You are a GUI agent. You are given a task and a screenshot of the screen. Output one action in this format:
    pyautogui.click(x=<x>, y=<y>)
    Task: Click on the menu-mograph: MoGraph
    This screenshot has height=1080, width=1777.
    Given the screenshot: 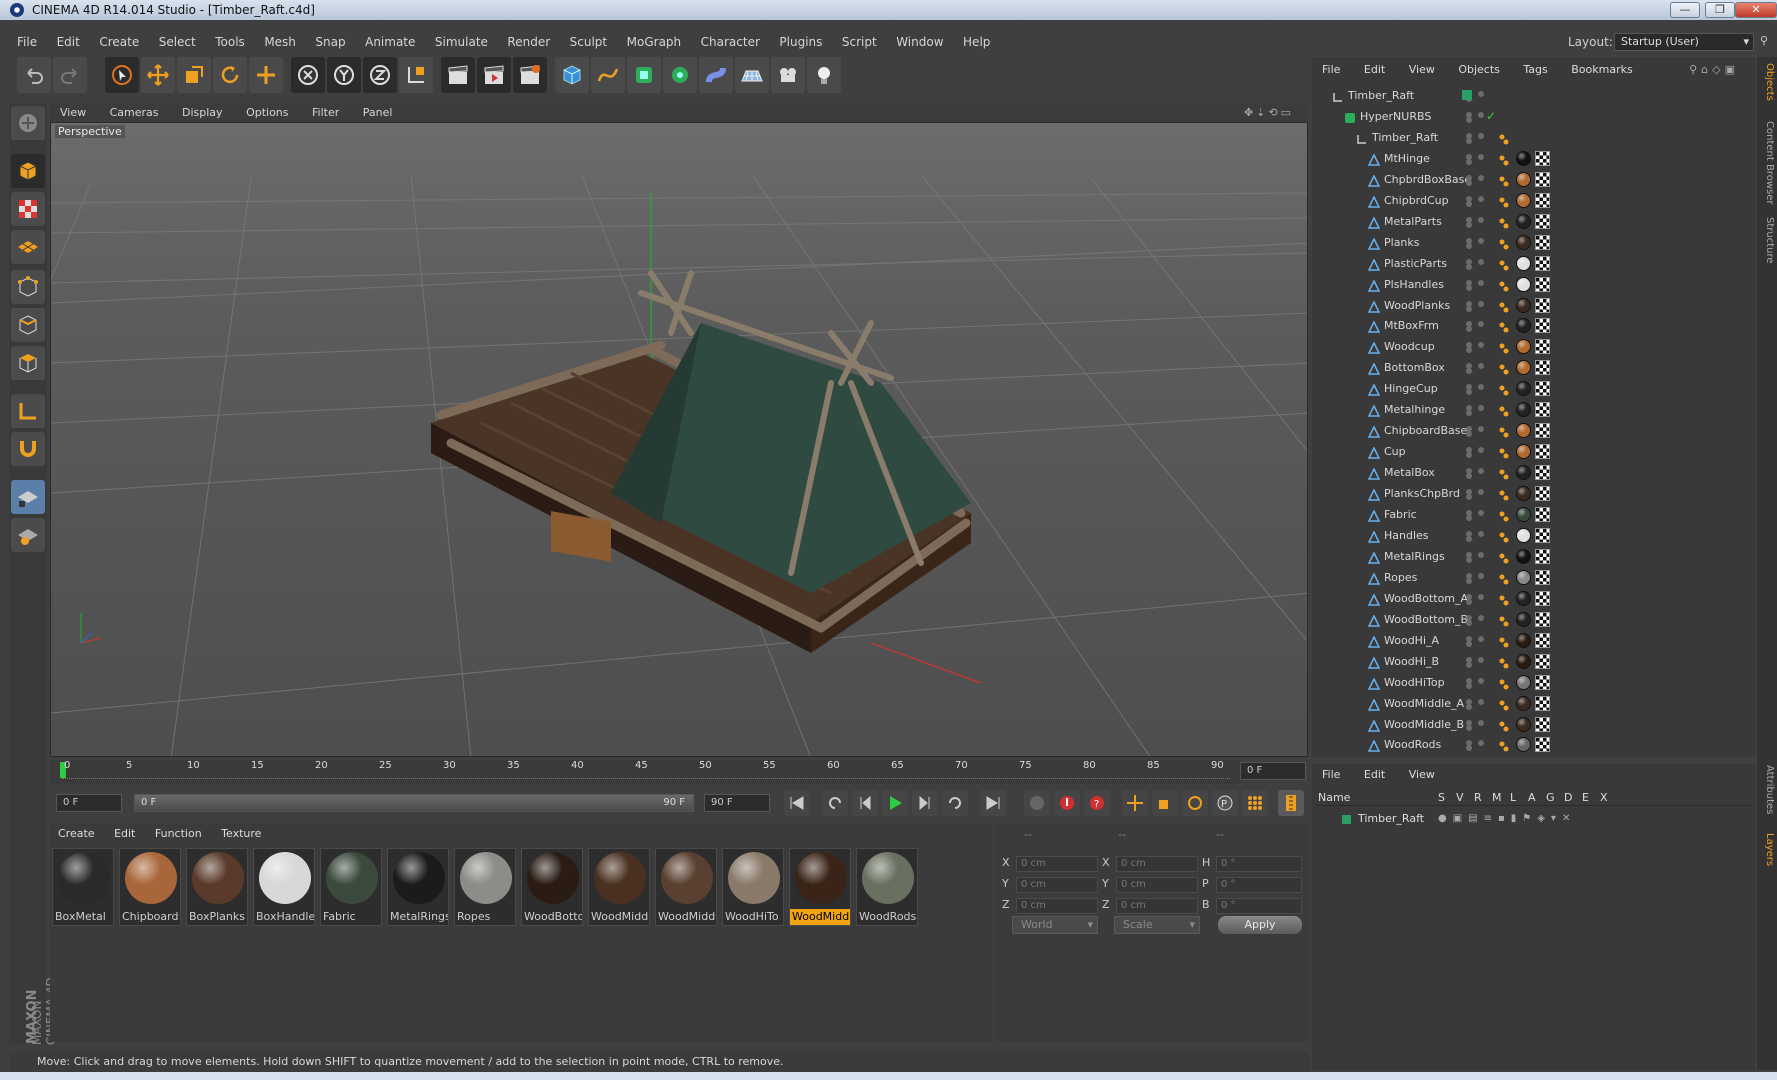 What is the action you would take?
    pyautogui.click(x=654, y=42)
    